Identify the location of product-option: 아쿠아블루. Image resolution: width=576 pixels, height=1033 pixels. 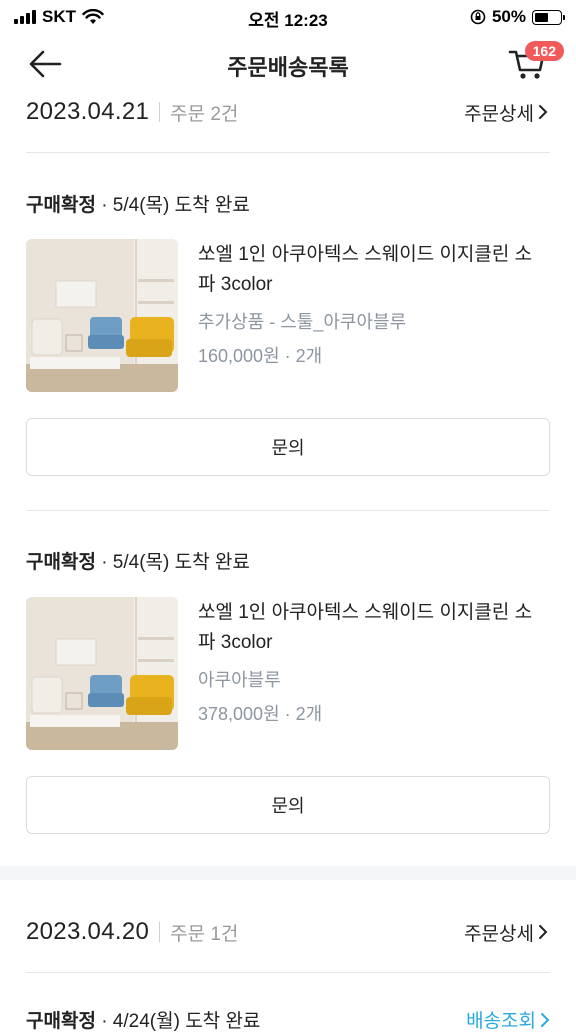
(239, 680).